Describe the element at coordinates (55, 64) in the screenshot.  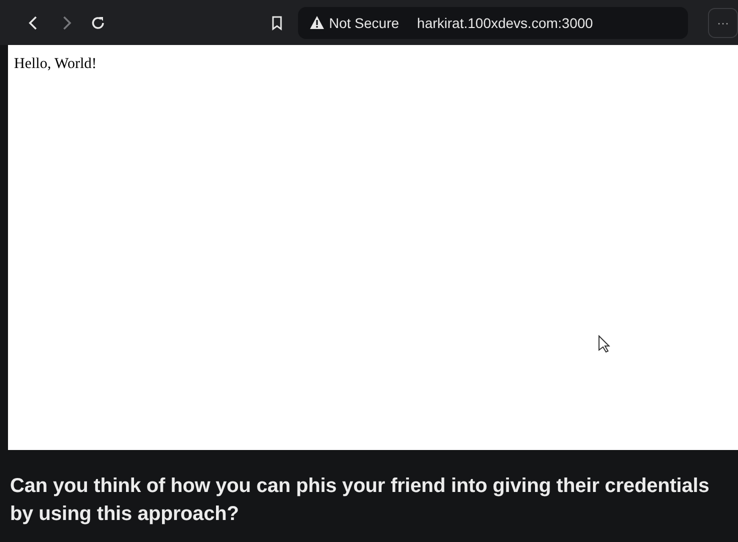
I see `page-text: Hello, World!` at that location.